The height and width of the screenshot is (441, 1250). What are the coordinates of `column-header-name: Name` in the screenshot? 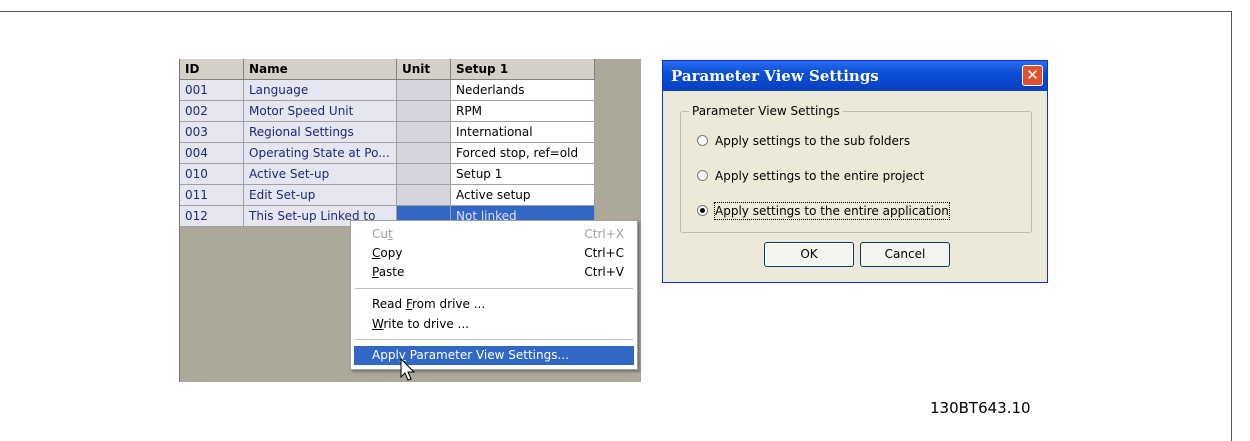 It's located at (320, 69).